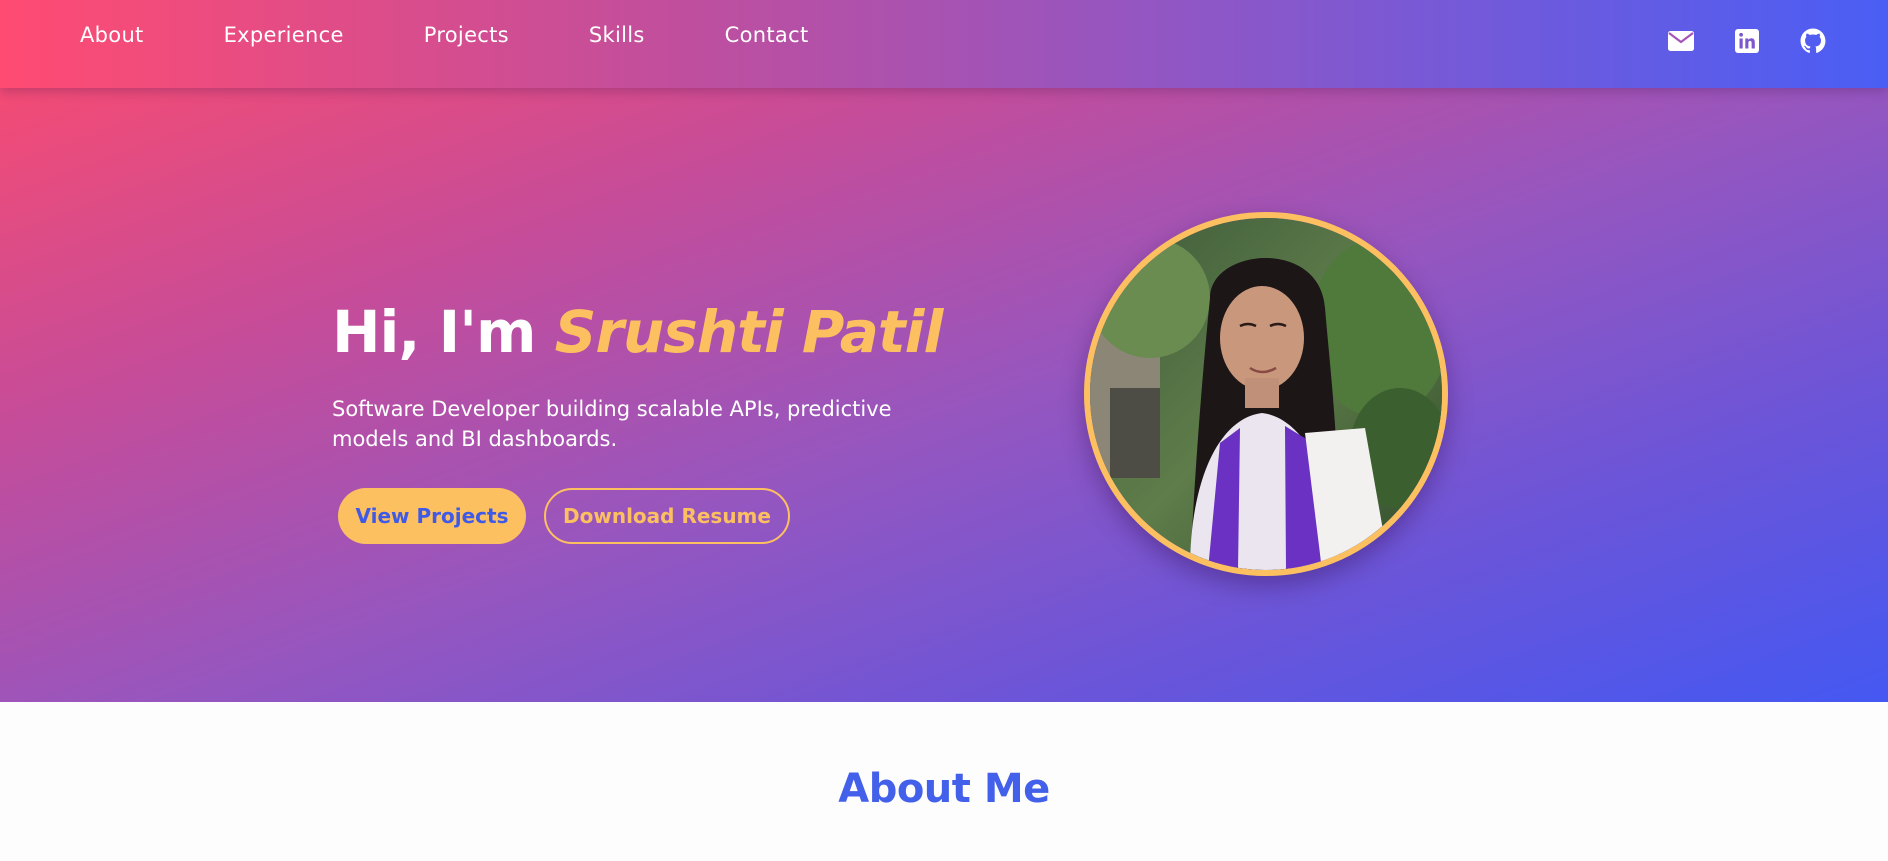 This screenshot has height=861, width=1888. I want to click on about-section-title: About Me, so click(944, 789).